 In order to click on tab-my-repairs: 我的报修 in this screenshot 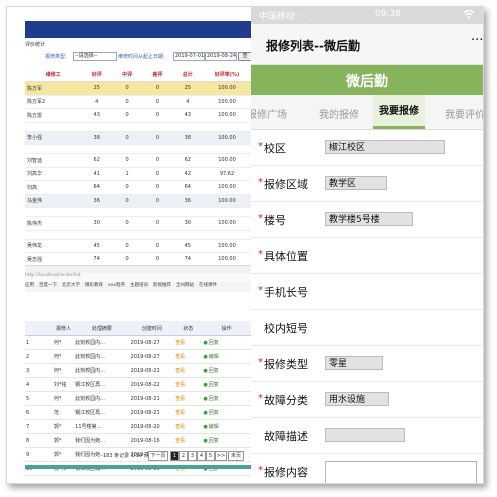, I will do `click(339, 113)`.